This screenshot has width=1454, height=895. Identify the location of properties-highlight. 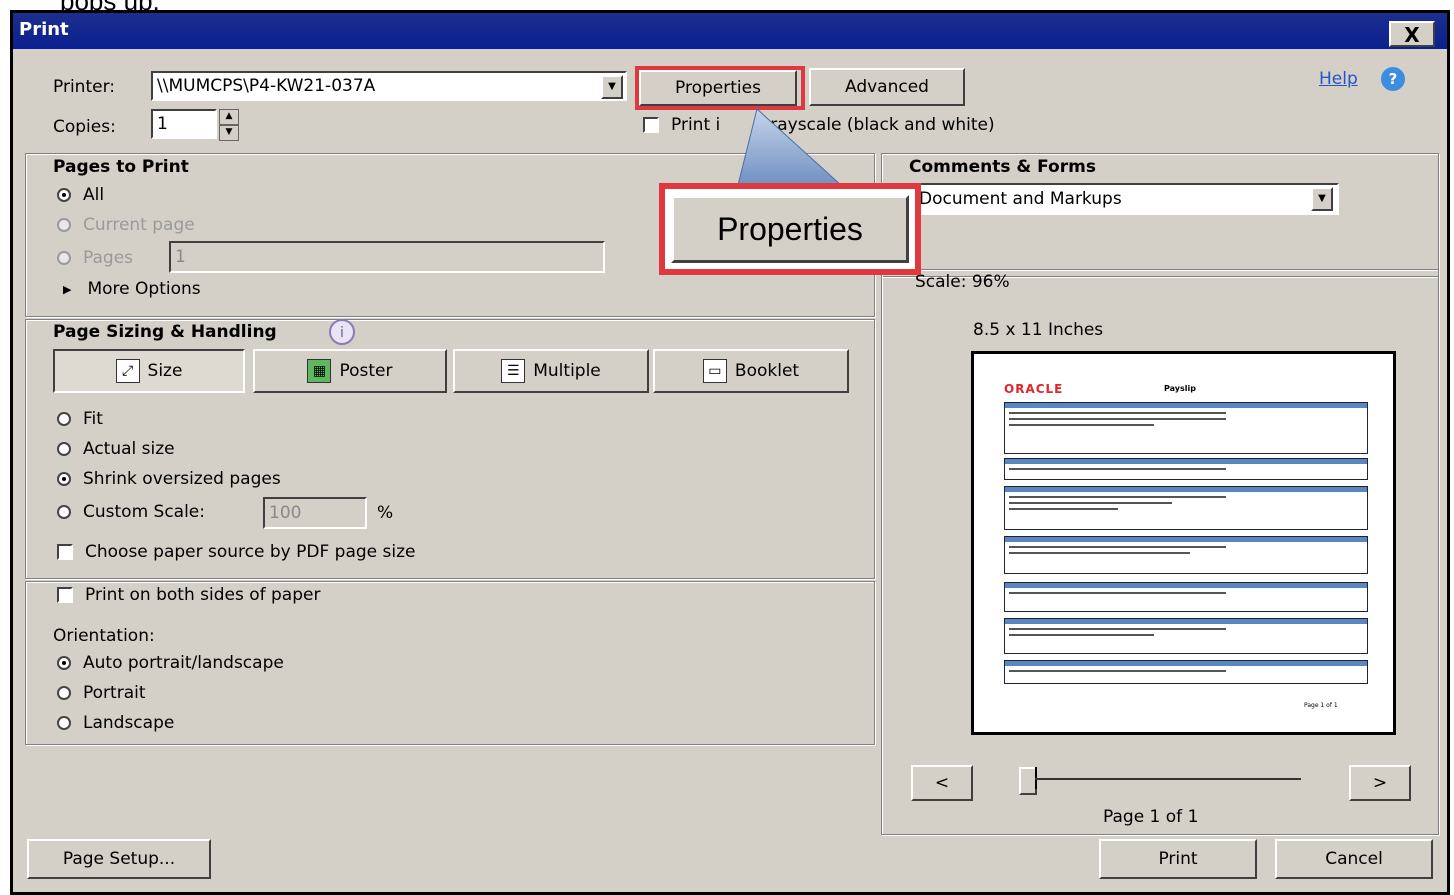
(720, 88).